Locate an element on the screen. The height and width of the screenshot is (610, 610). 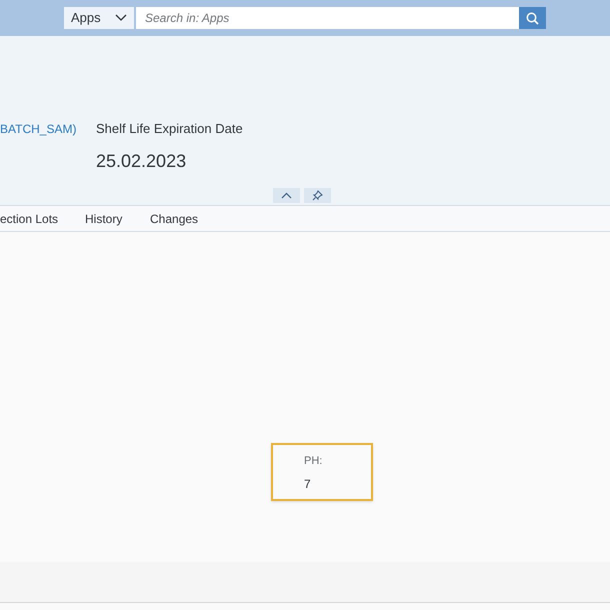
search-field: Search in: Apps is located at coordinates (327, 18).